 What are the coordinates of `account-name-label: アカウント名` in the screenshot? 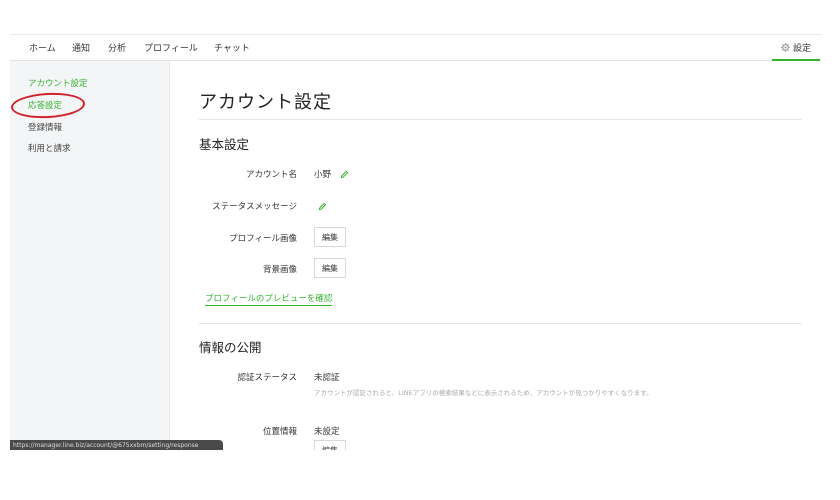 It's located at (271, 175).